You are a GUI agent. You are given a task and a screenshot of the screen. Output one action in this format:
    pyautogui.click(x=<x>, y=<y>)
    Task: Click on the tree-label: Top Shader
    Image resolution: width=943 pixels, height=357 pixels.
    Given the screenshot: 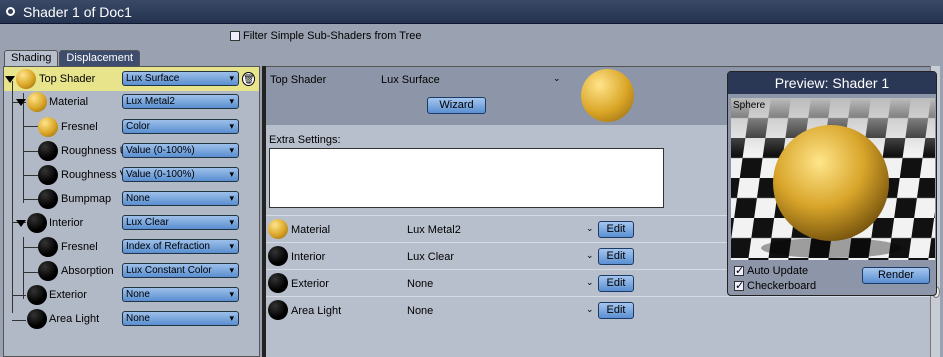 What is the action you would take?
    pyautogui.click(x=67, y=79)
    